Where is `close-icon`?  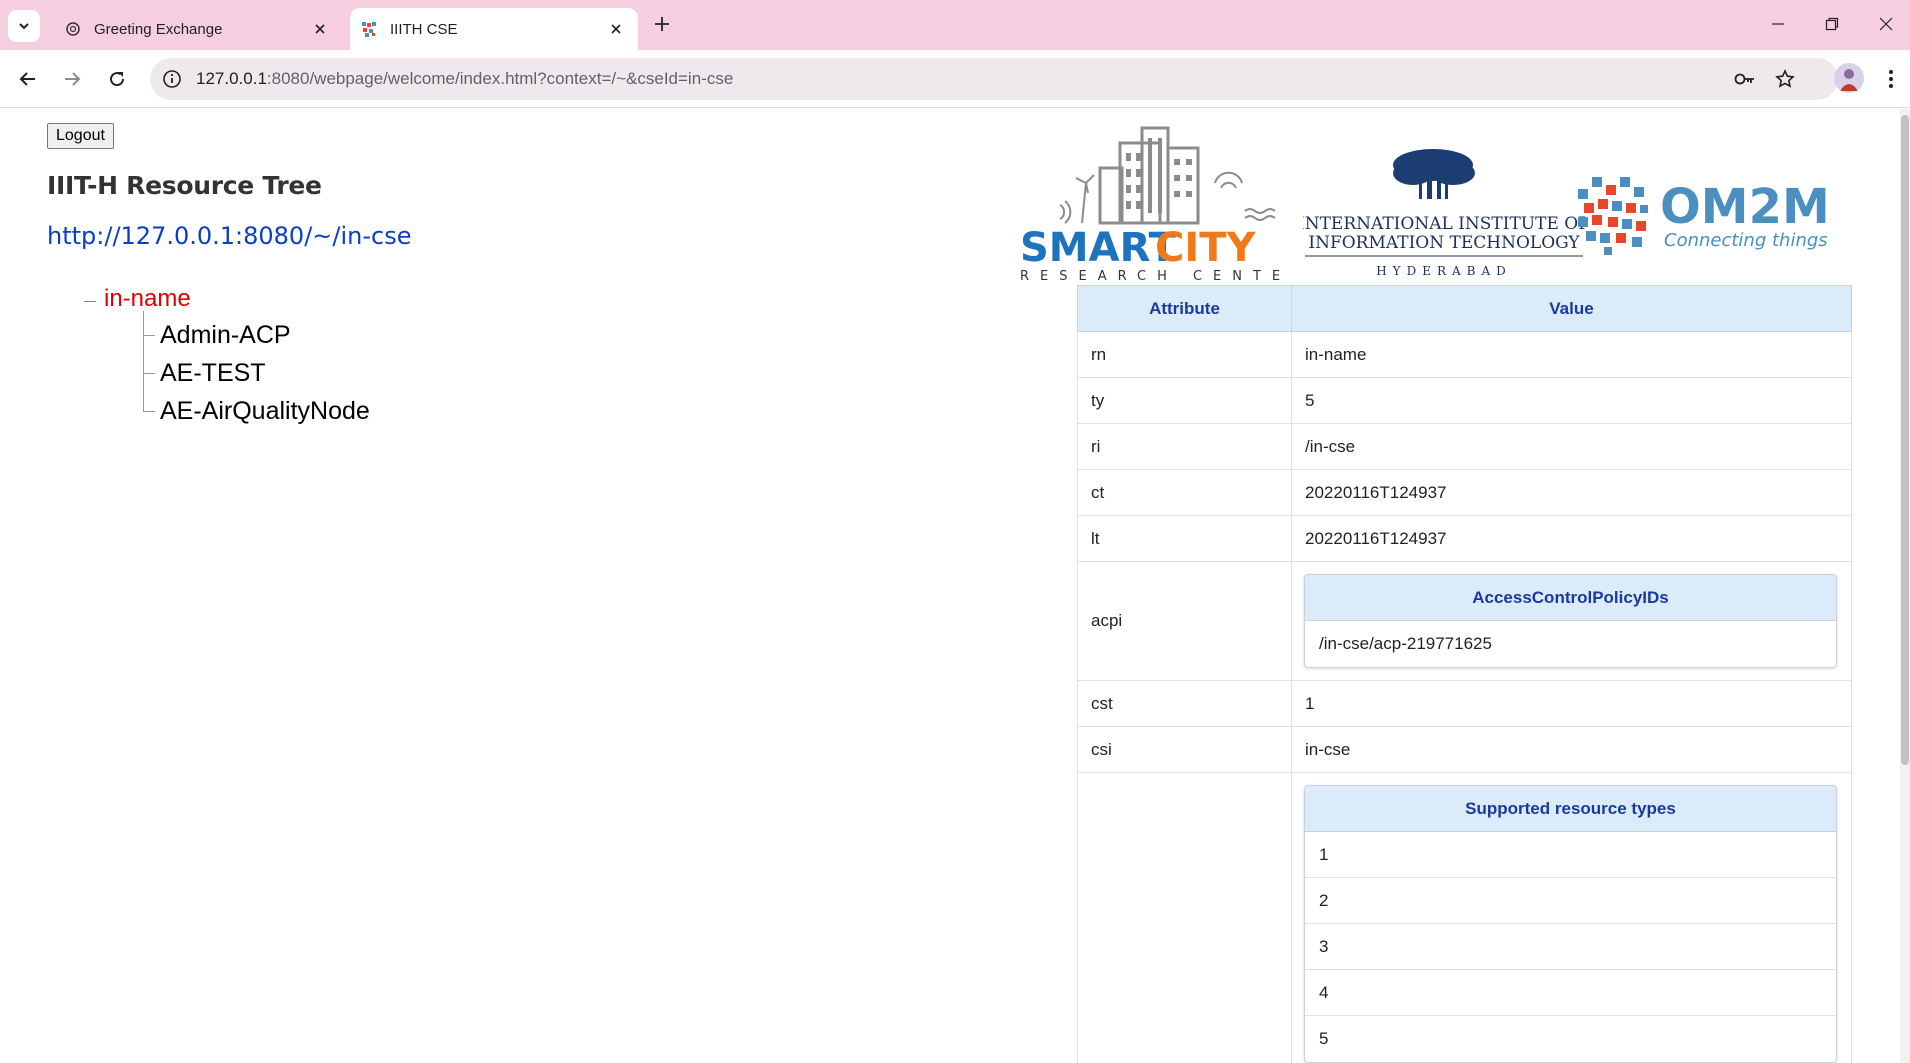
close-icon is located at coordinates (1886, 24).